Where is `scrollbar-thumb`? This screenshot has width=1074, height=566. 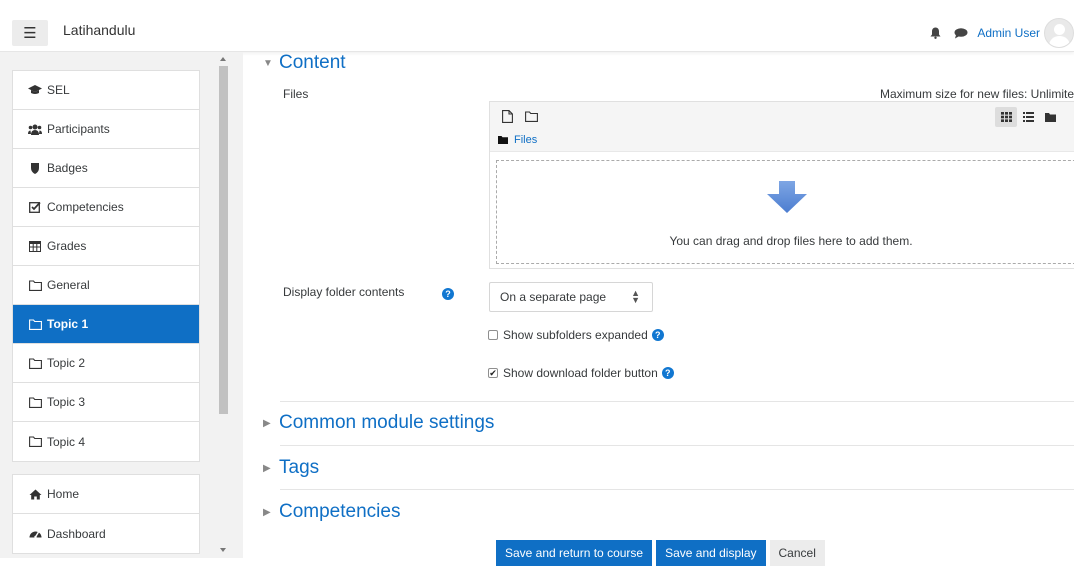
scrollbar-thumb is located at coordinates (223, 240).